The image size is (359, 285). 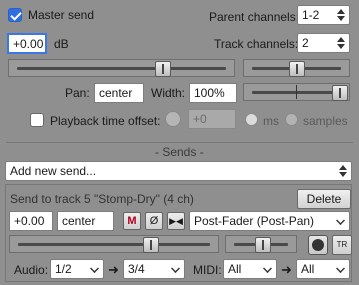 I want to click on send-pan-thumb, so click(x=263, y=245).